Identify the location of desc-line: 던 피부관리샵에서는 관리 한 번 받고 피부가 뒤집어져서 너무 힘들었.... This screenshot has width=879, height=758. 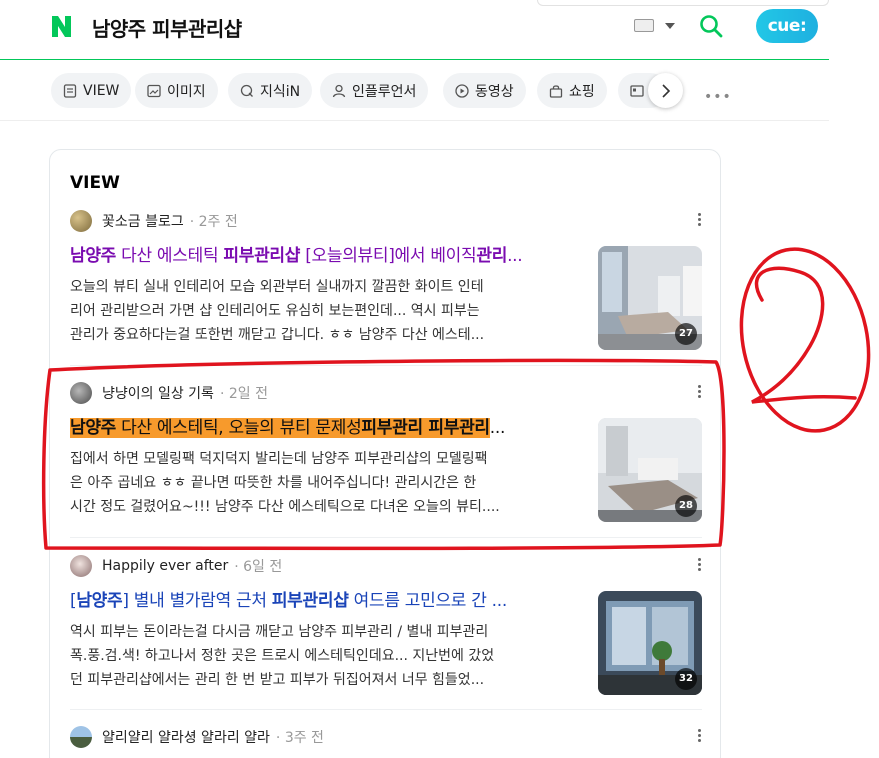
(277, 680).